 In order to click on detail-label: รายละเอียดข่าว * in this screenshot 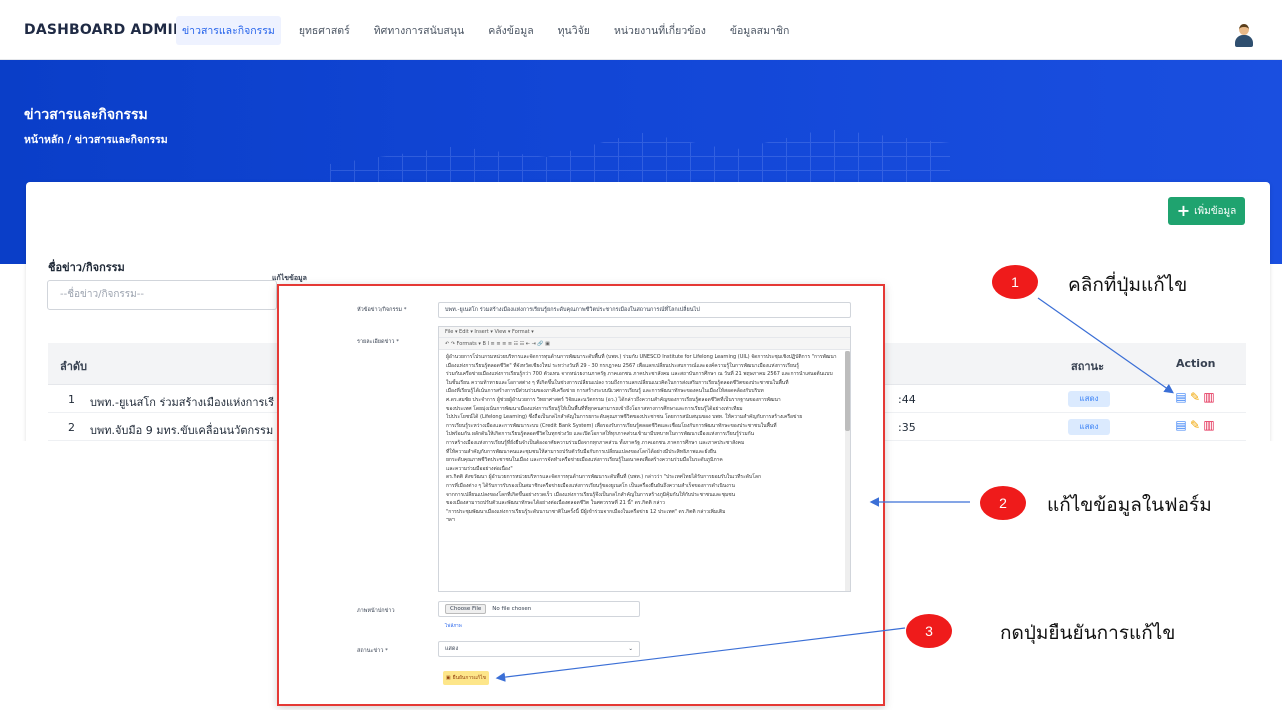, I will do `click(378, 342)`.